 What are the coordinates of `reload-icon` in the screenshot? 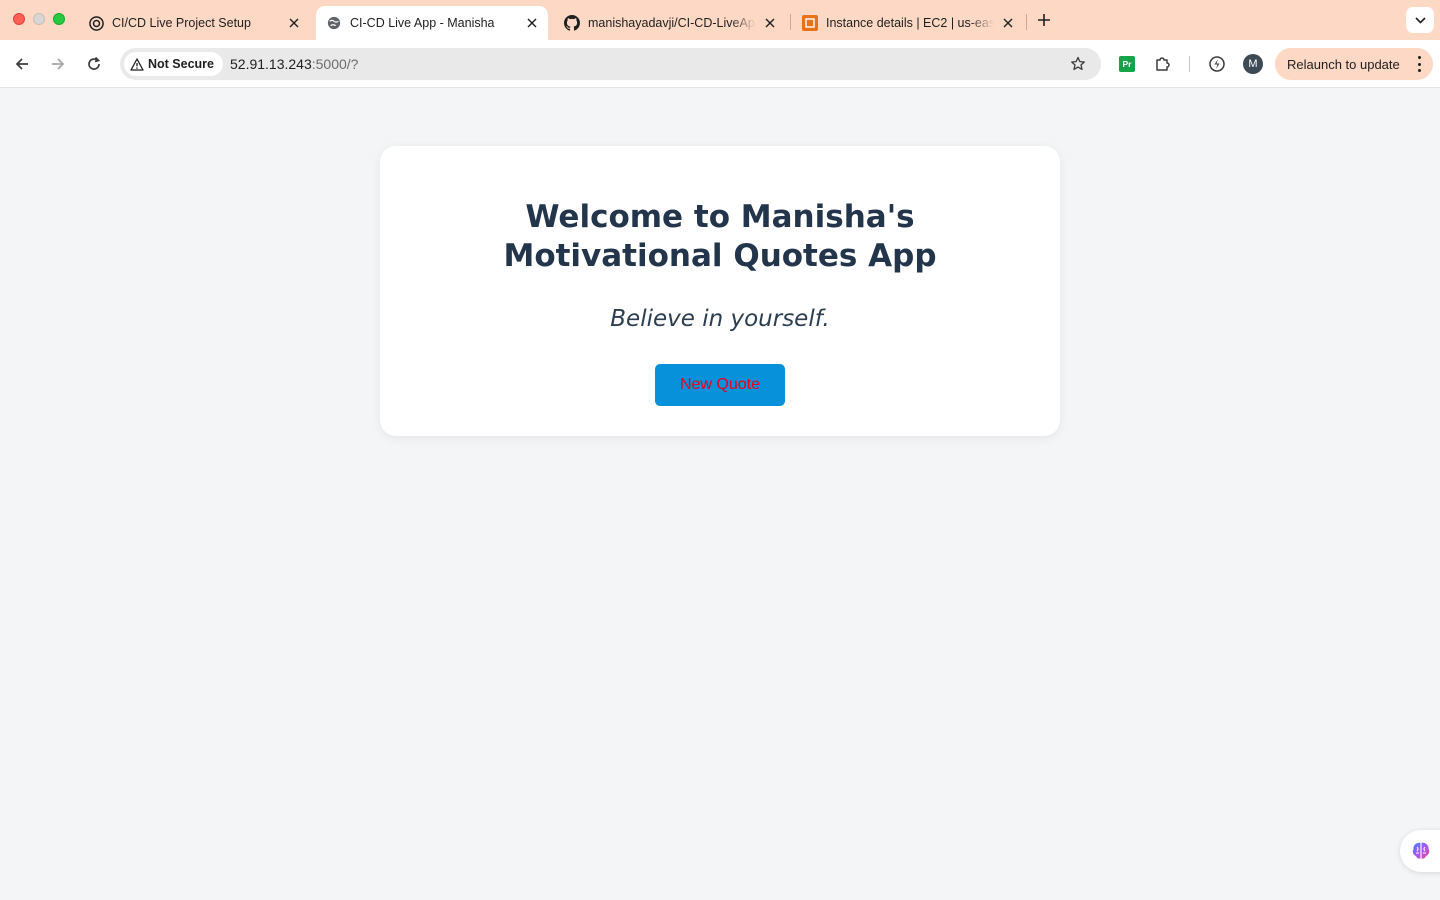 It's located at (94, 63).